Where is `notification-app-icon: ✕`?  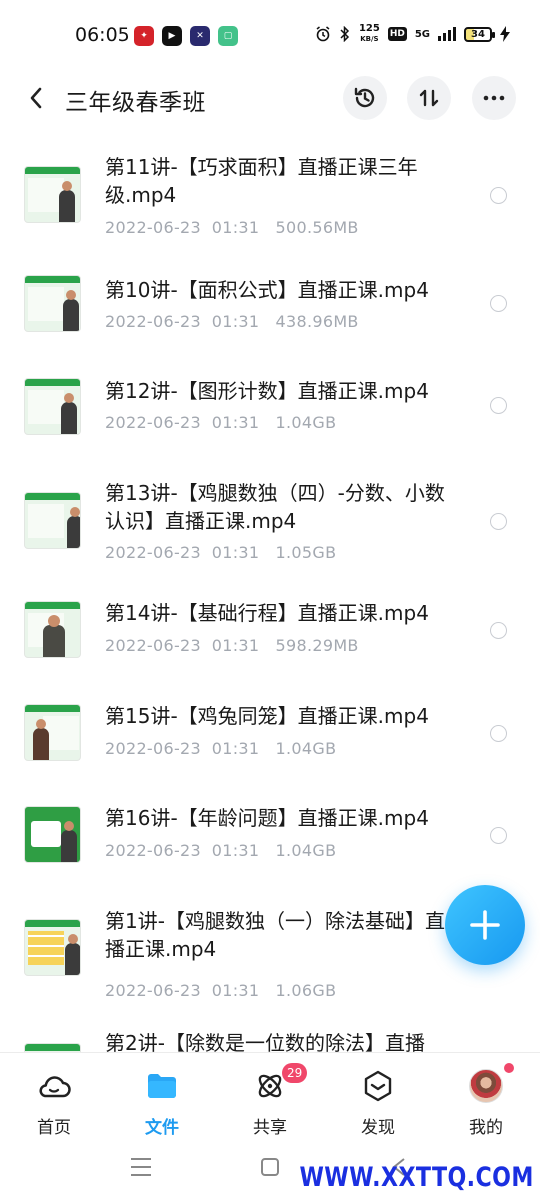
notification-app-icon: ✕ is located at coordinates (200, 36).